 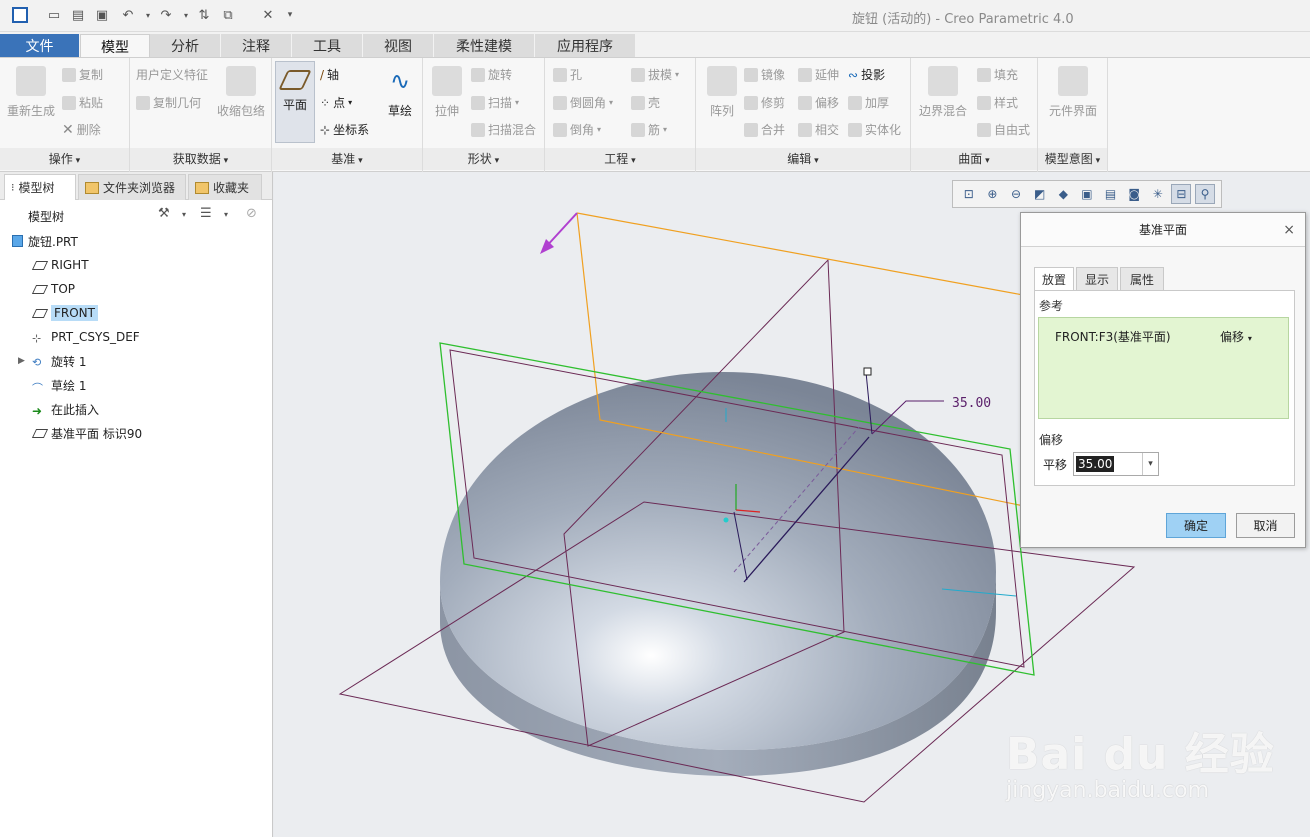 I want to click on tab-properties: 属性, so click(x=1142, y=279).